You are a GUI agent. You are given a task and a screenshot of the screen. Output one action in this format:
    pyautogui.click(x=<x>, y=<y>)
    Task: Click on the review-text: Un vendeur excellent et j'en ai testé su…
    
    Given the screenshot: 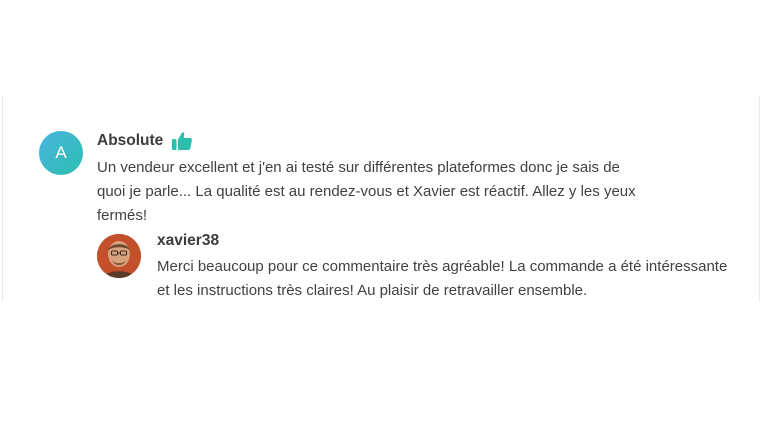 What is the action you would take?
    pyautogui.click(x=366, y=191)
    